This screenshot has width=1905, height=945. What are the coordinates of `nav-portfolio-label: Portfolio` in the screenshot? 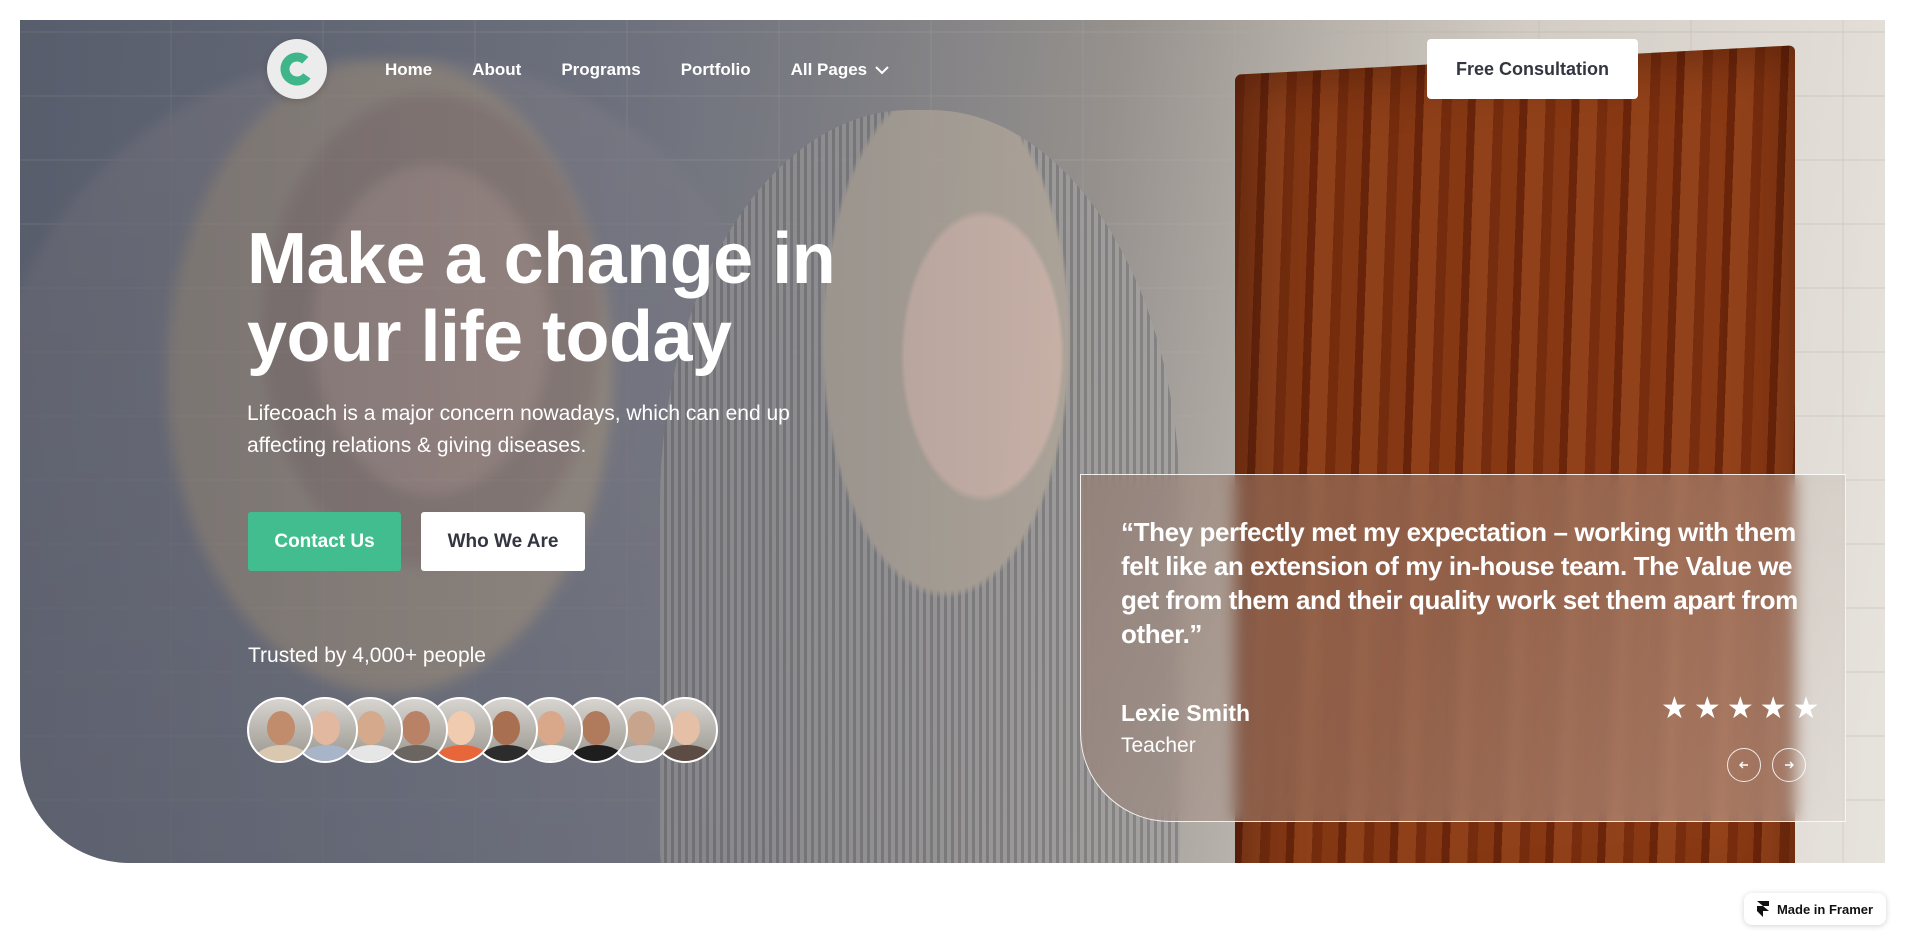 It's located at (715, 69).